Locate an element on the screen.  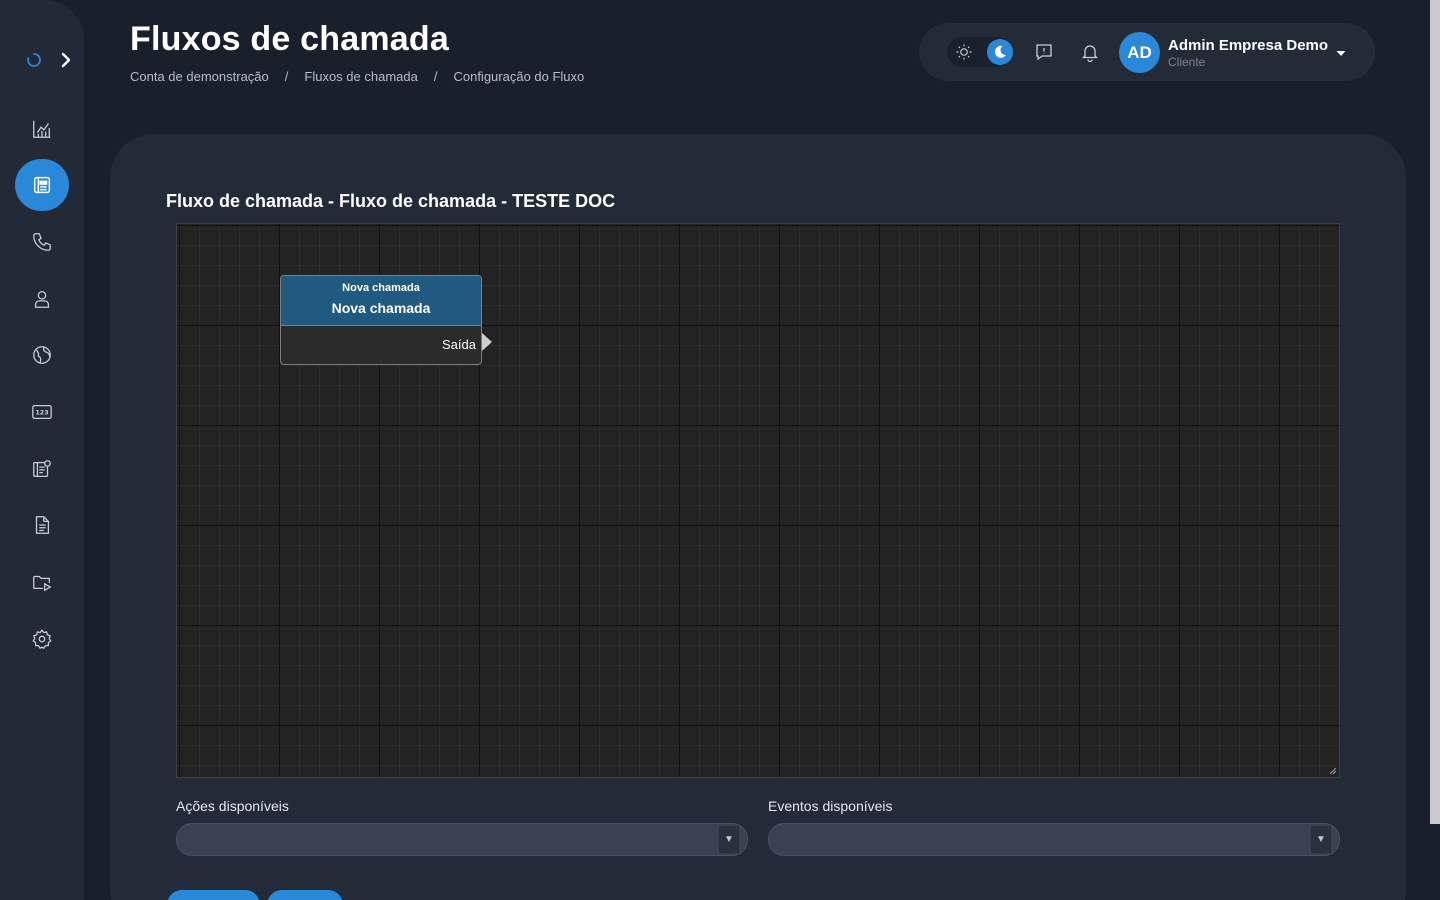
document-icon is located at coordinates (42, 525).